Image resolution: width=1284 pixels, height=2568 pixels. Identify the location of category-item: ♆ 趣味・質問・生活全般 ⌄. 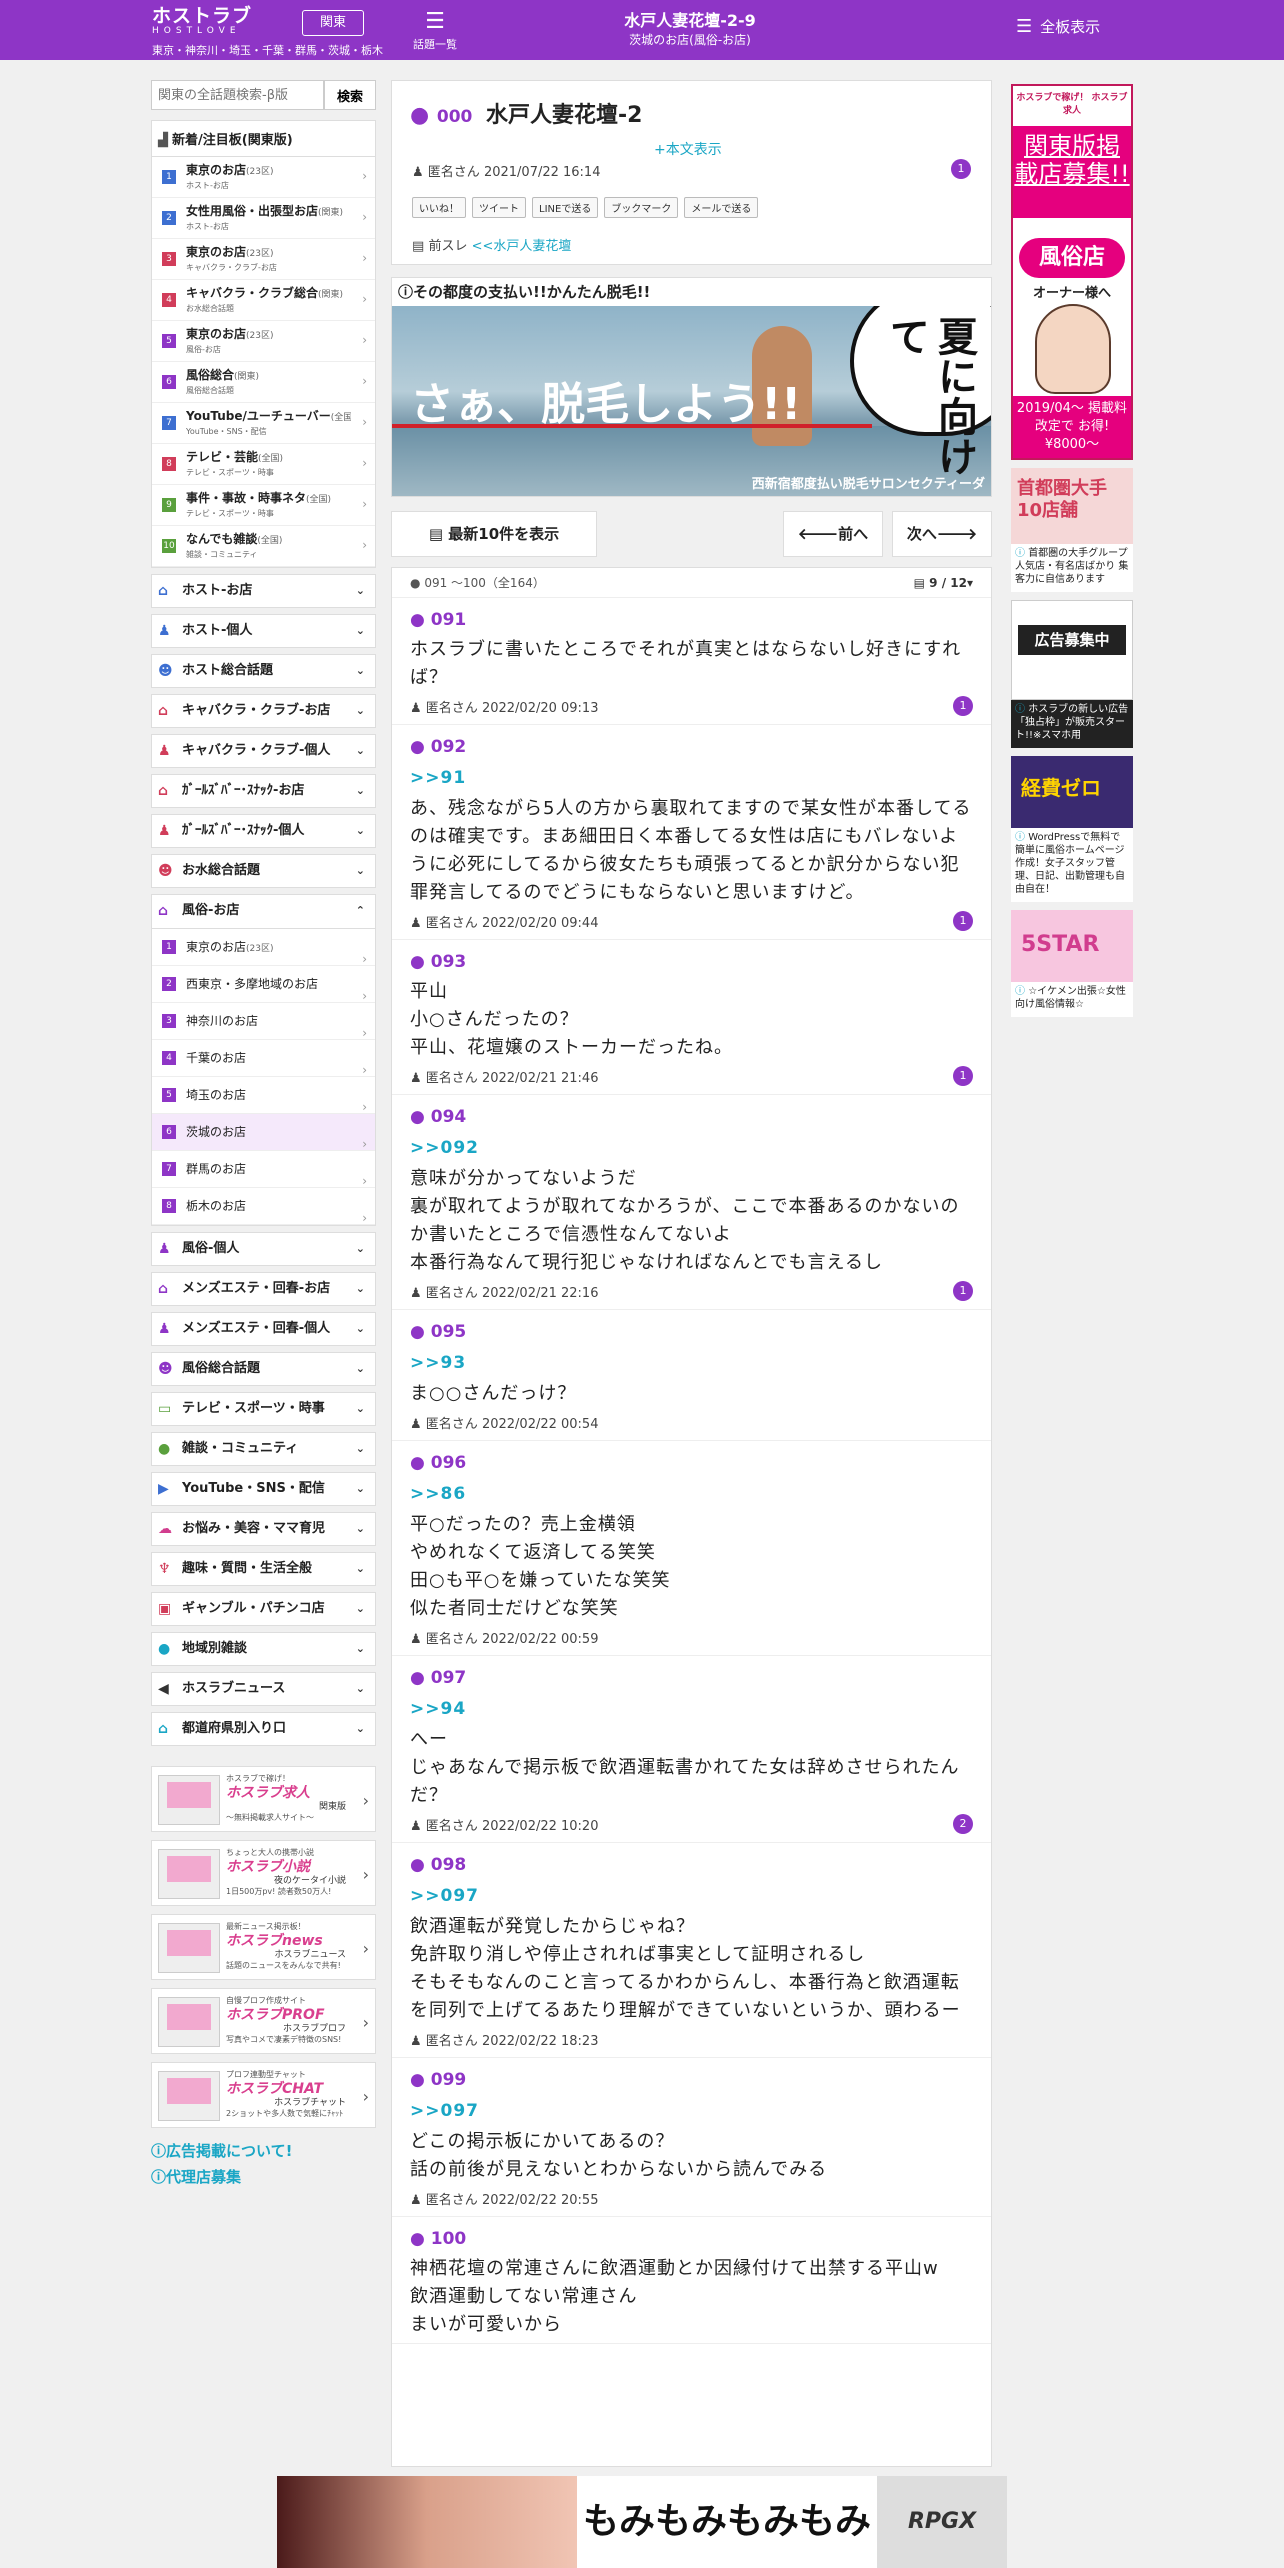
(263, 1569).